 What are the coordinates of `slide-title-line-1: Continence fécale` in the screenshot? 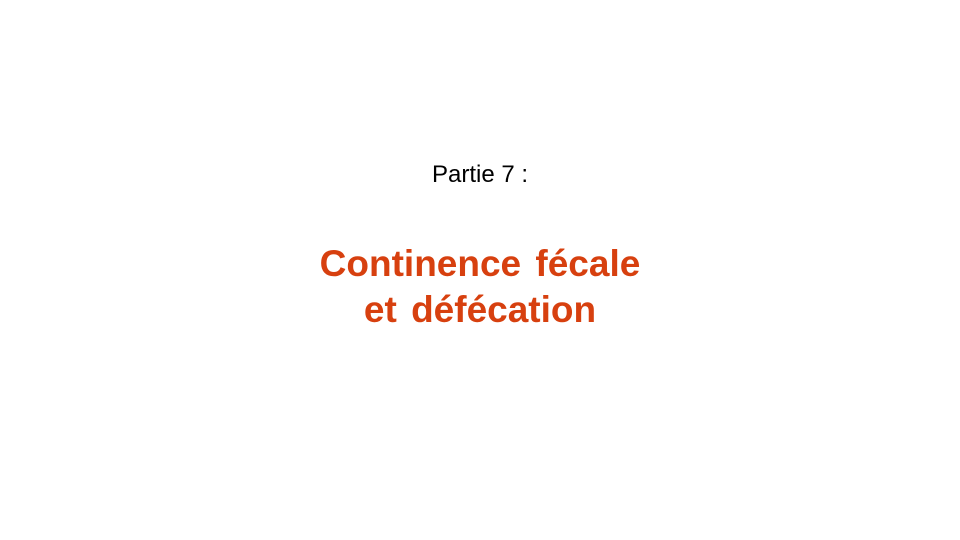 It's located at (480, 263).